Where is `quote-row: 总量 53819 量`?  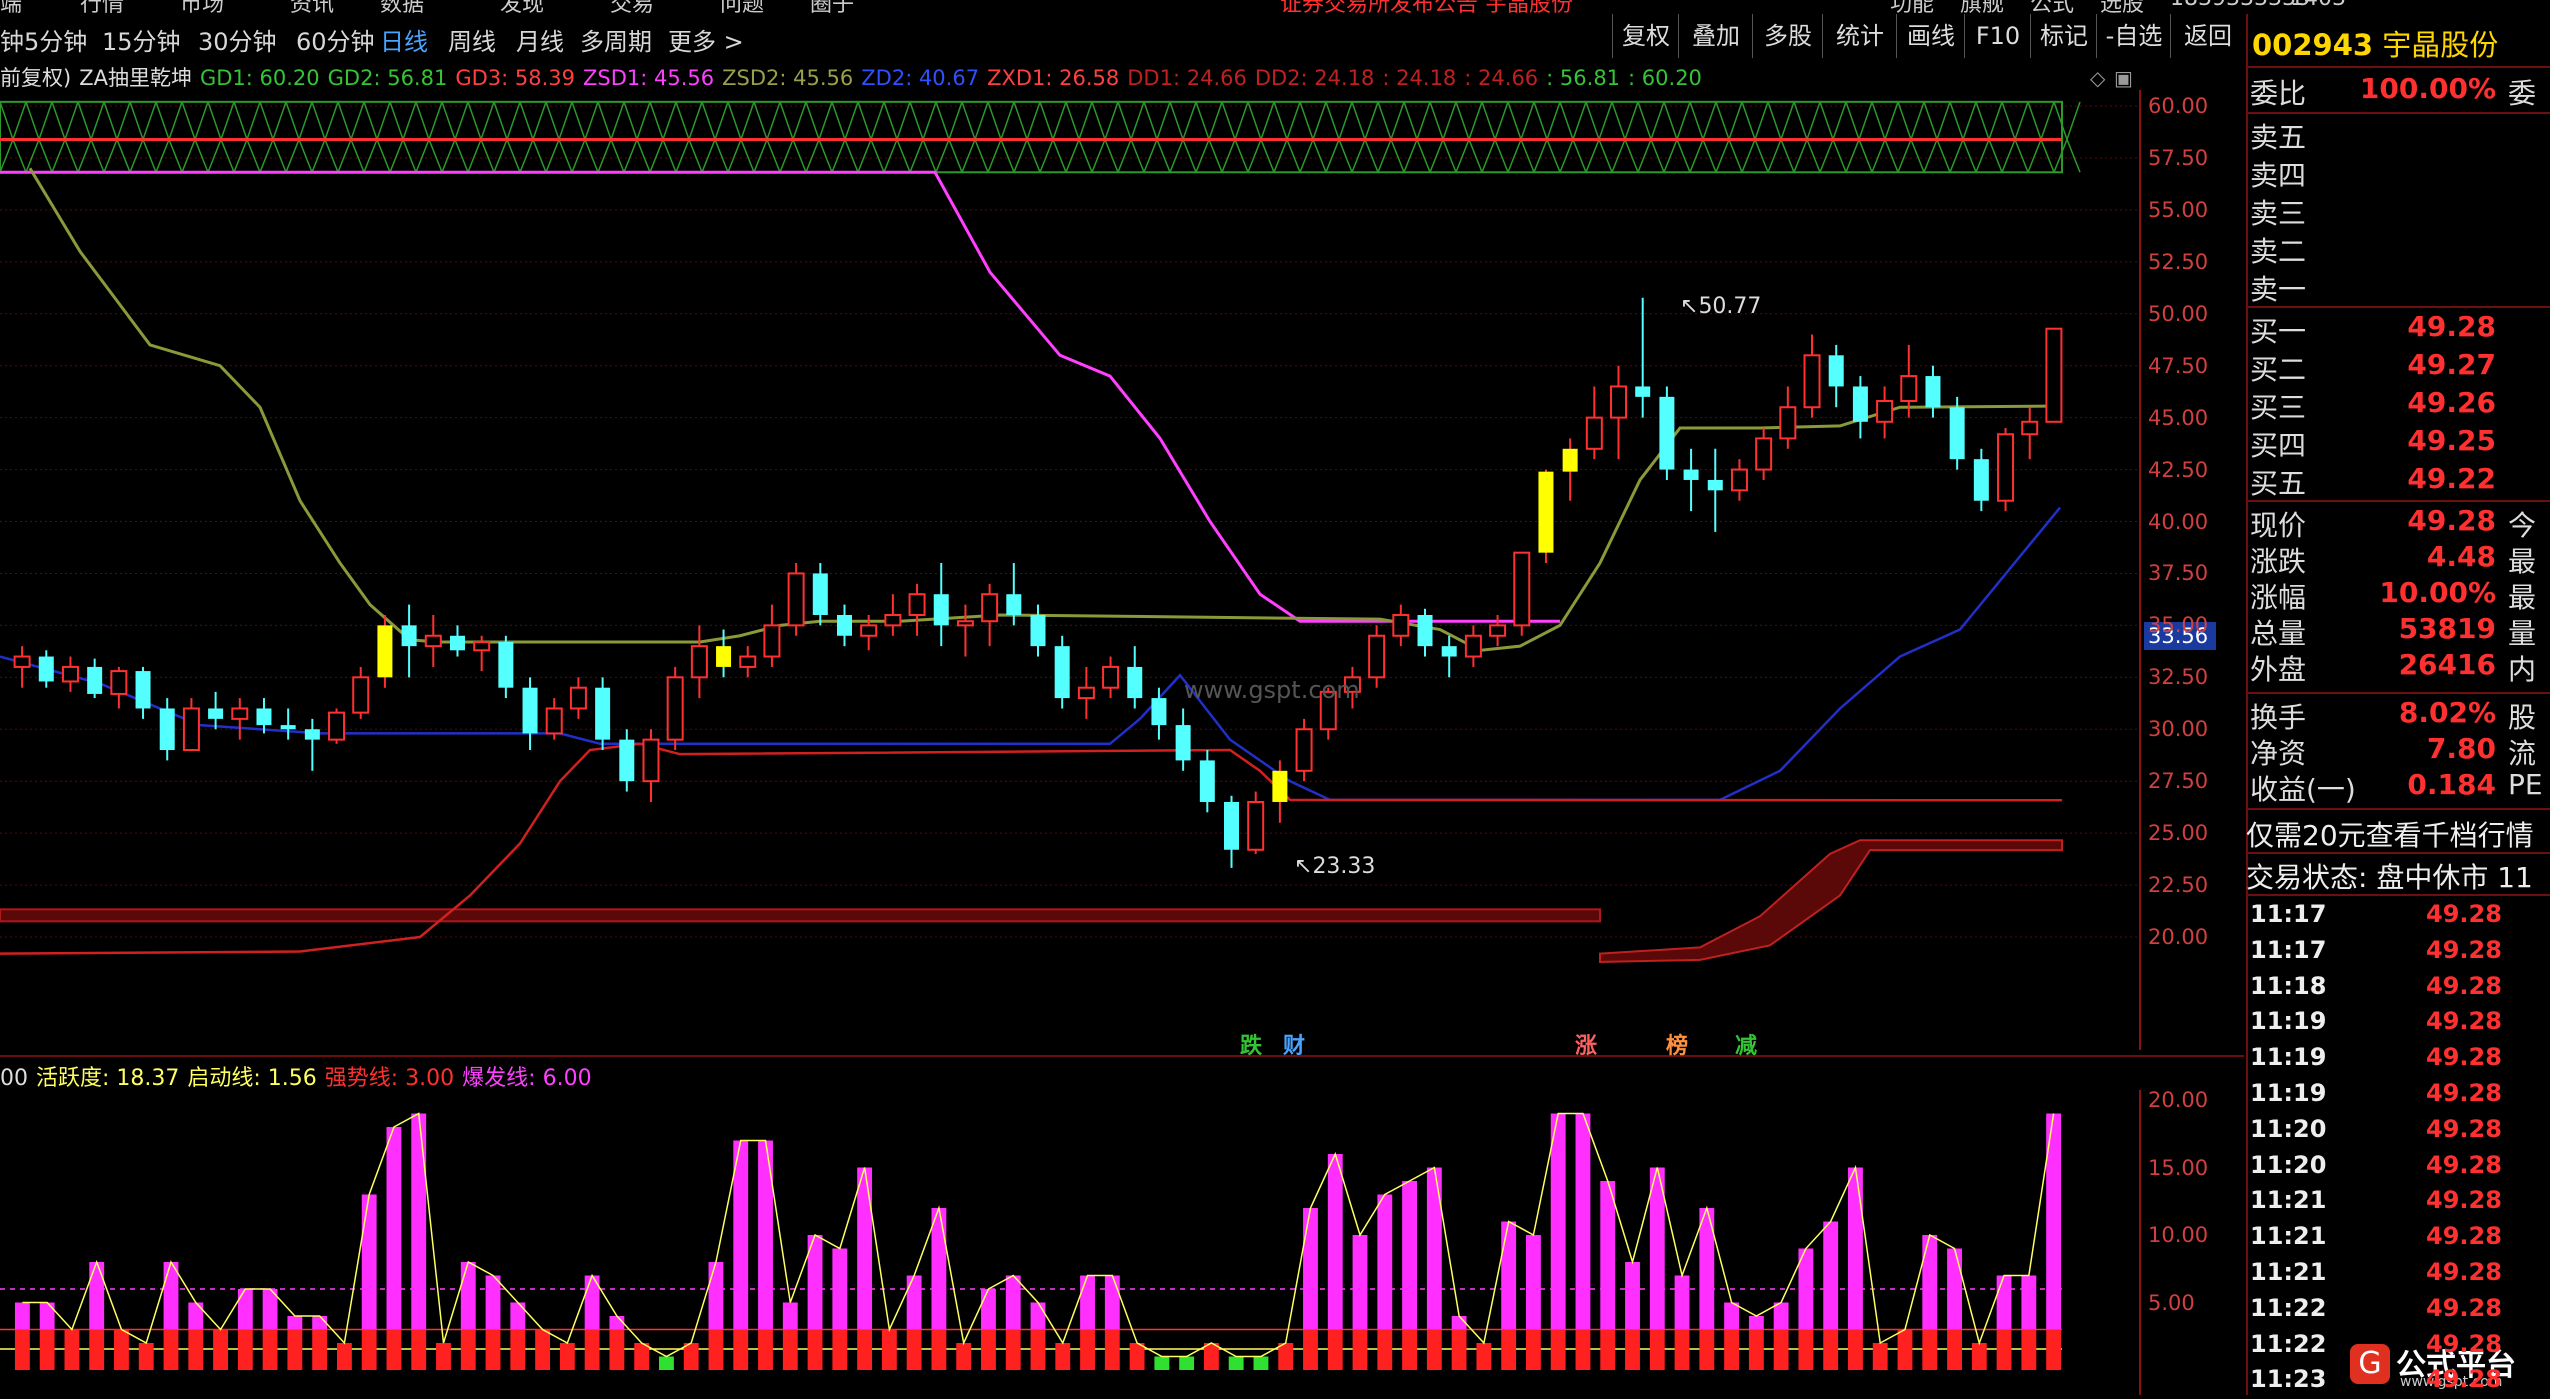
quote-row: 总量 53819 量 is located at coordinates (2398, 631).